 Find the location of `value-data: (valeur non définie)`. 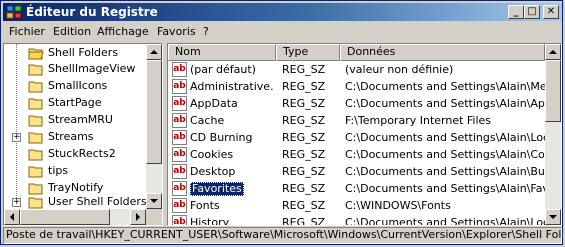

value-data: (valeur non définie) is located at coordinates (399, 69).